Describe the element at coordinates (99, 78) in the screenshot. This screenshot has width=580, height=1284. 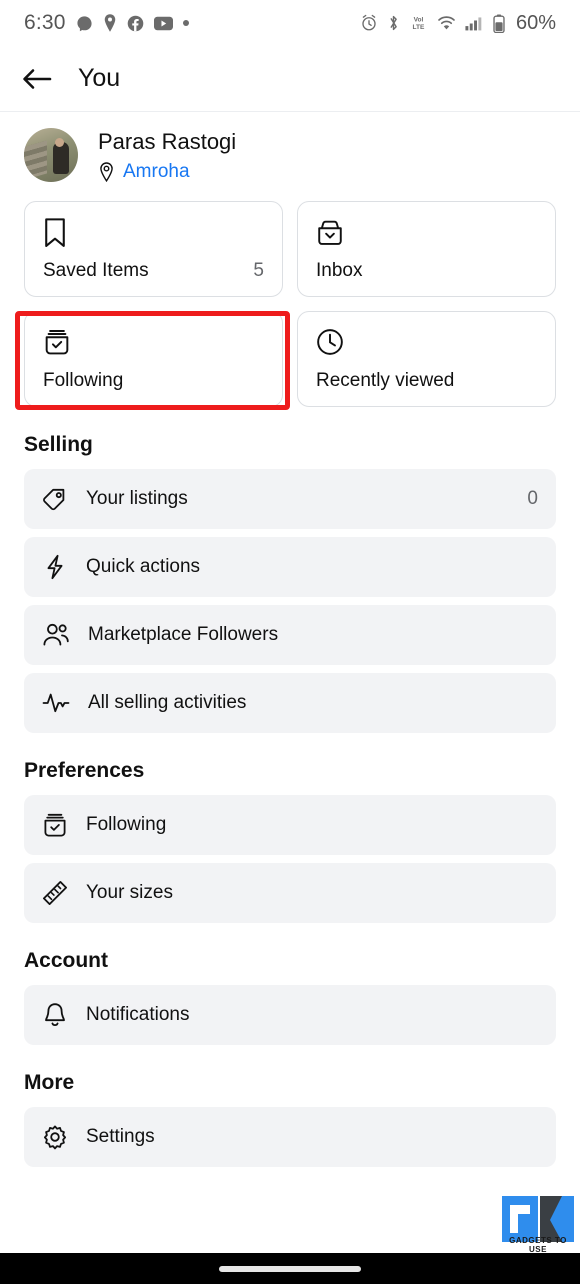
I see `page-title: You` at that location.